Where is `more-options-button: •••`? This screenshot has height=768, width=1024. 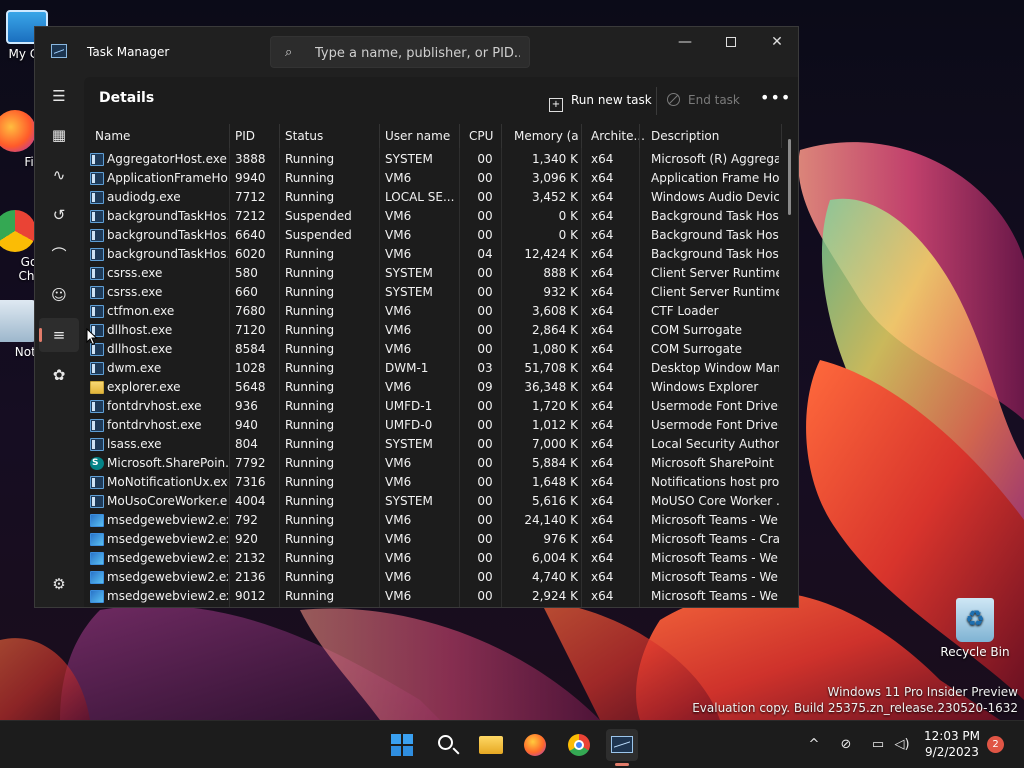
more-options-button: ••• is located at coordinates (775, 100).